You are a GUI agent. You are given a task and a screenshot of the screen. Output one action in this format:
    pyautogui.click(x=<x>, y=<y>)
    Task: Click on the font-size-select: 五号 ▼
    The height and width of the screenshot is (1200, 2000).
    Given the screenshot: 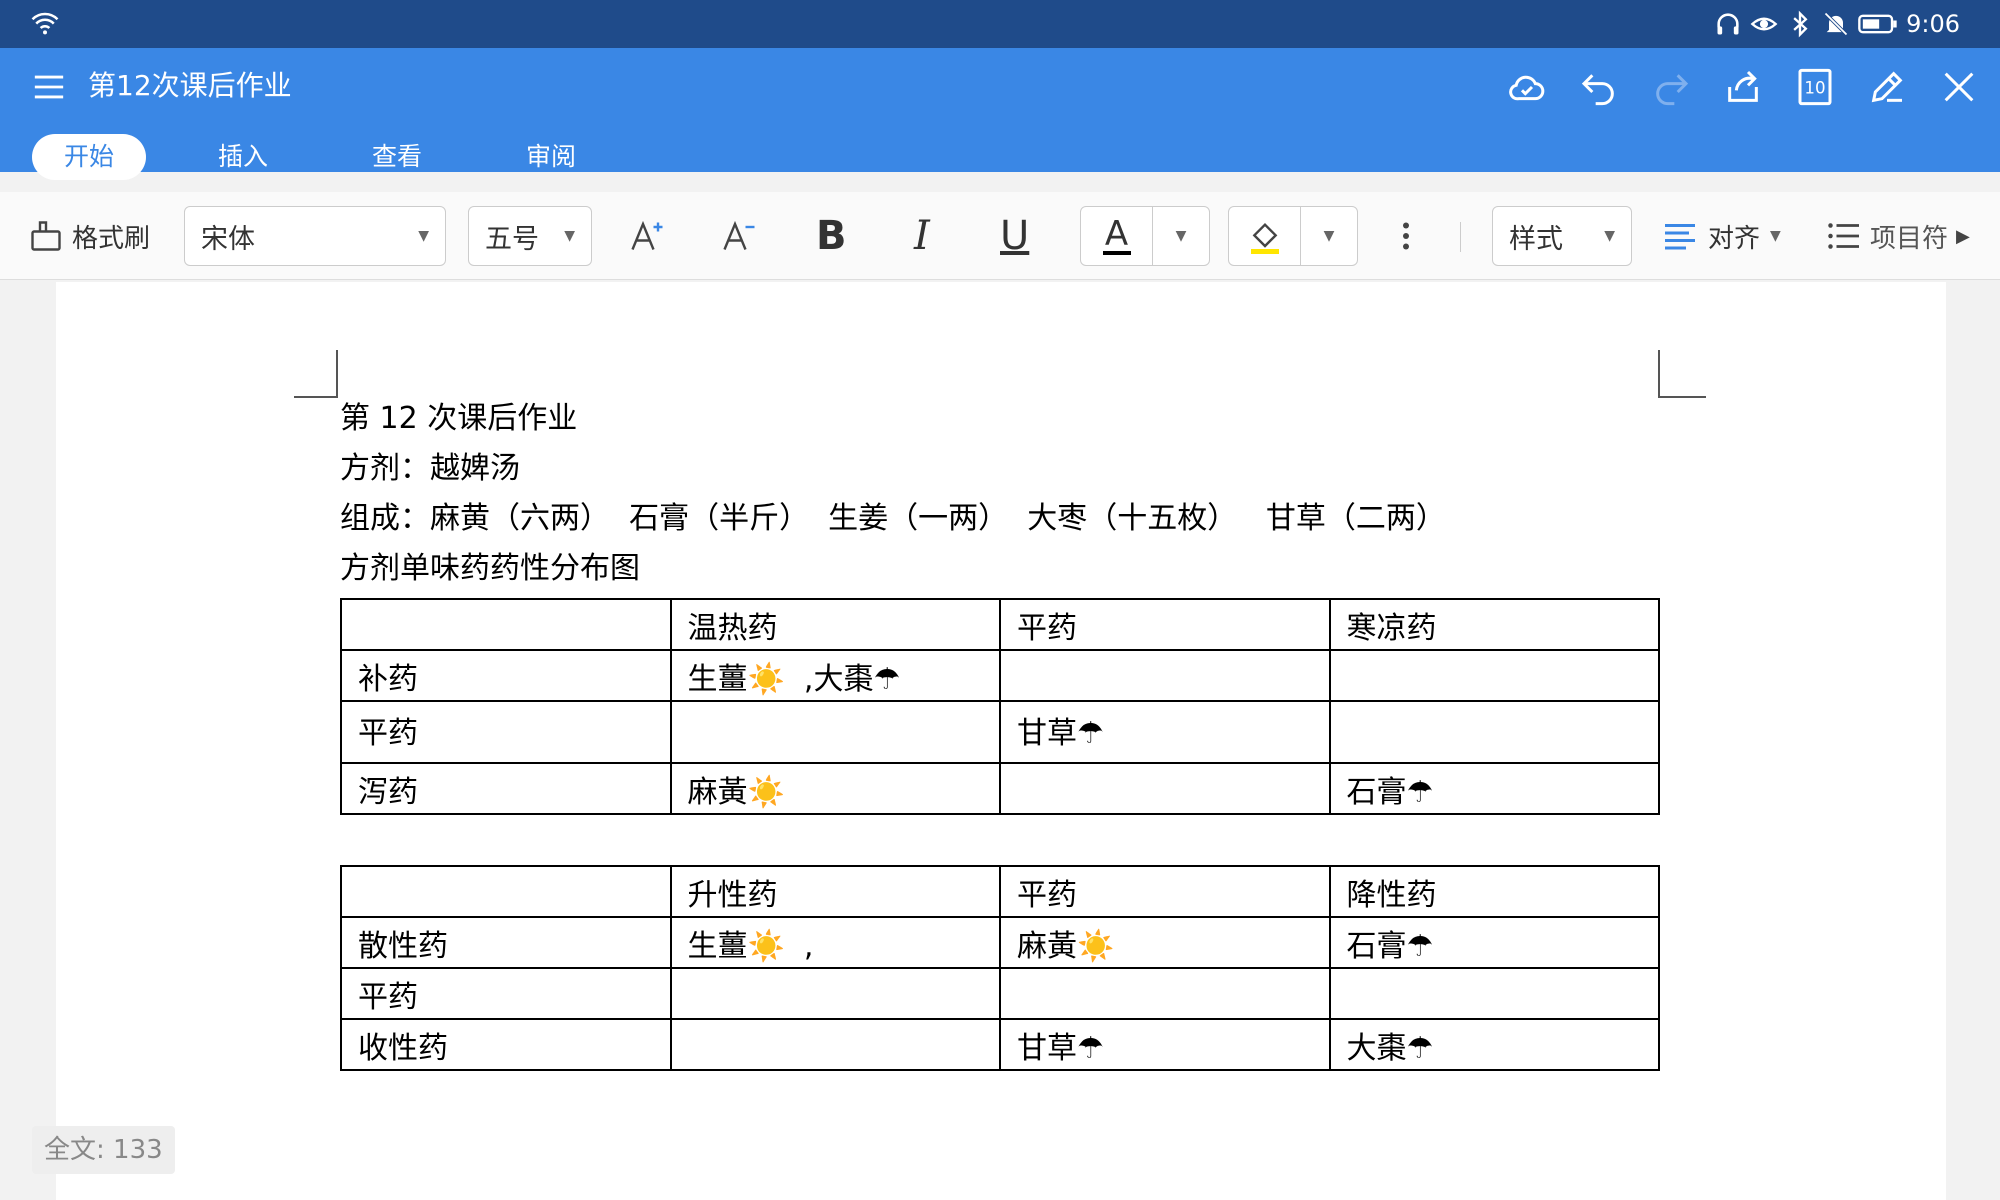 What is the action you would take?
    pyautogui.click(x=530, y=236)
    